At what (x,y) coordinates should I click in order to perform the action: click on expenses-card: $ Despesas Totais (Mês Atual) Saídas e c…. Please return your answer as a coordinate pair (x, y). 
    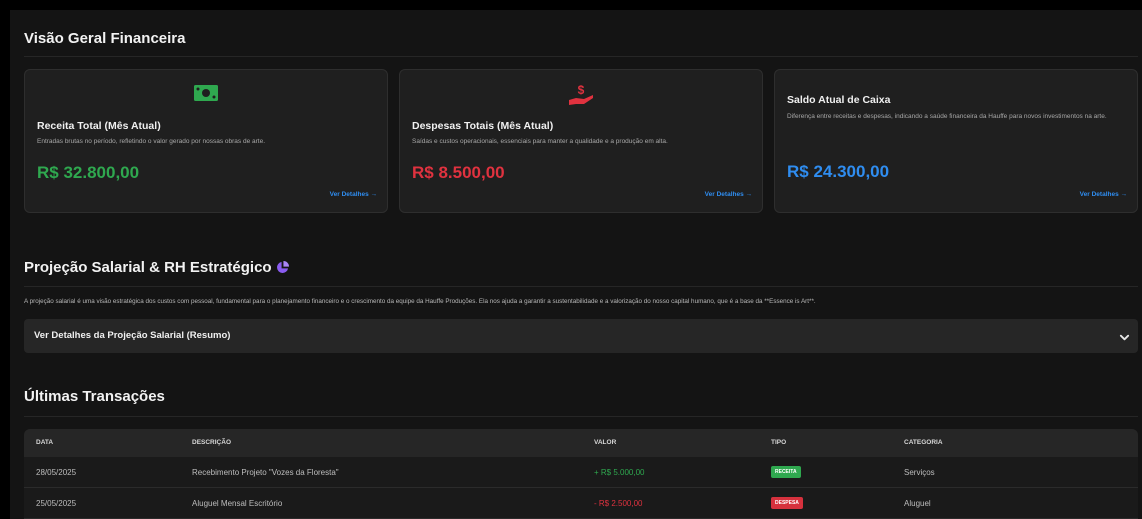
    Looking at the image, I should click on (581, 141).